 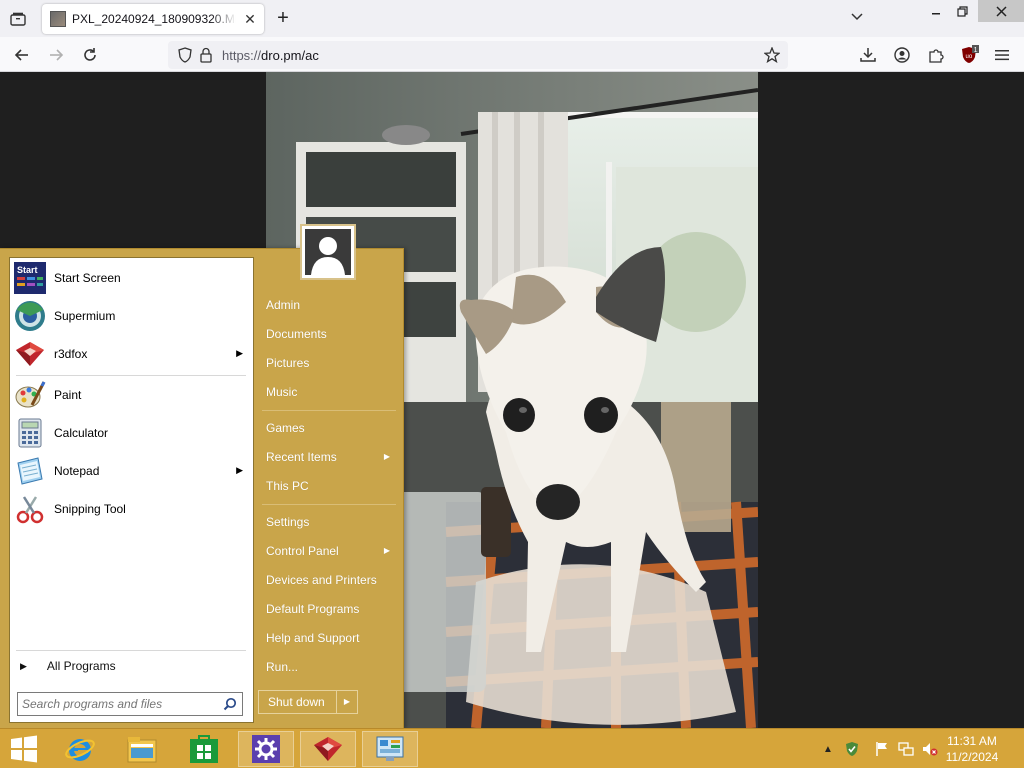 What do you see at coordinates (30, 278) in the screenshot?
I see `start-screen-icon: Start` at bounding box center [30, 278].